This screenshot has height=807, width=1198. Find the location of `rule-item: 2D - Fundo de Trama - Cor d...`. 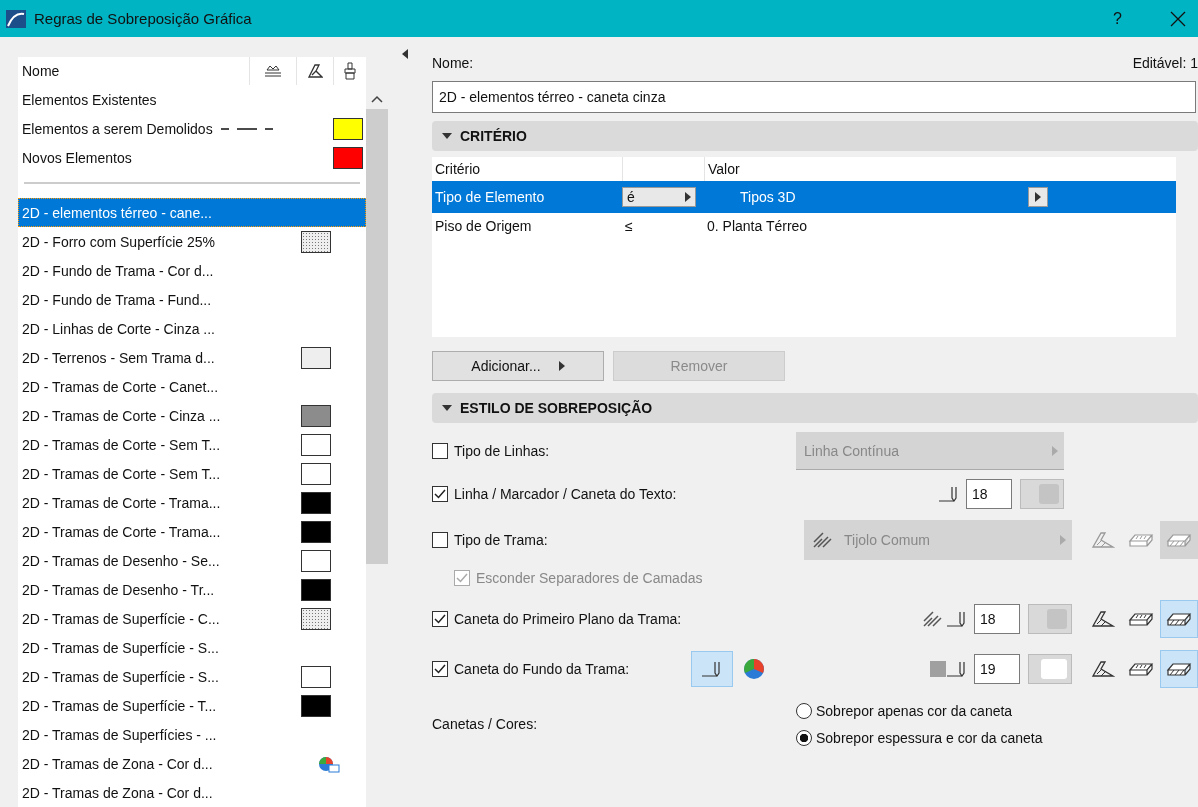

rule-item: 2D - Fundo de Trama - Cor d... is located at coordinates (192, 270).